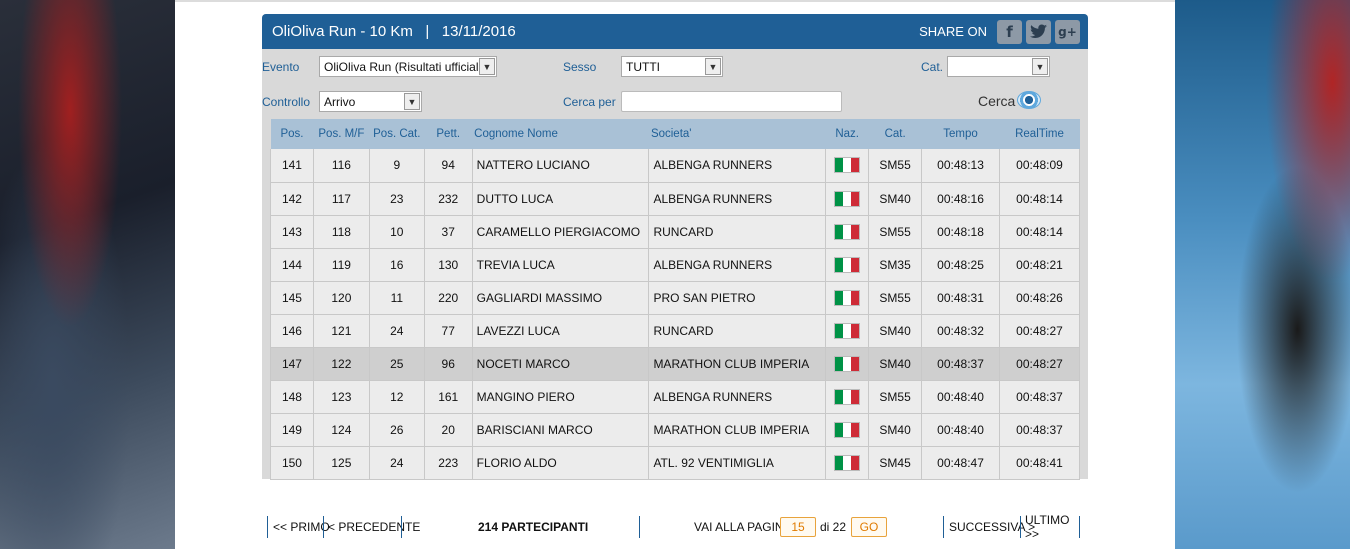  Describe the element at coordinates (448, 199) in the screenshot. I see `cell-pett: 232` at that location.